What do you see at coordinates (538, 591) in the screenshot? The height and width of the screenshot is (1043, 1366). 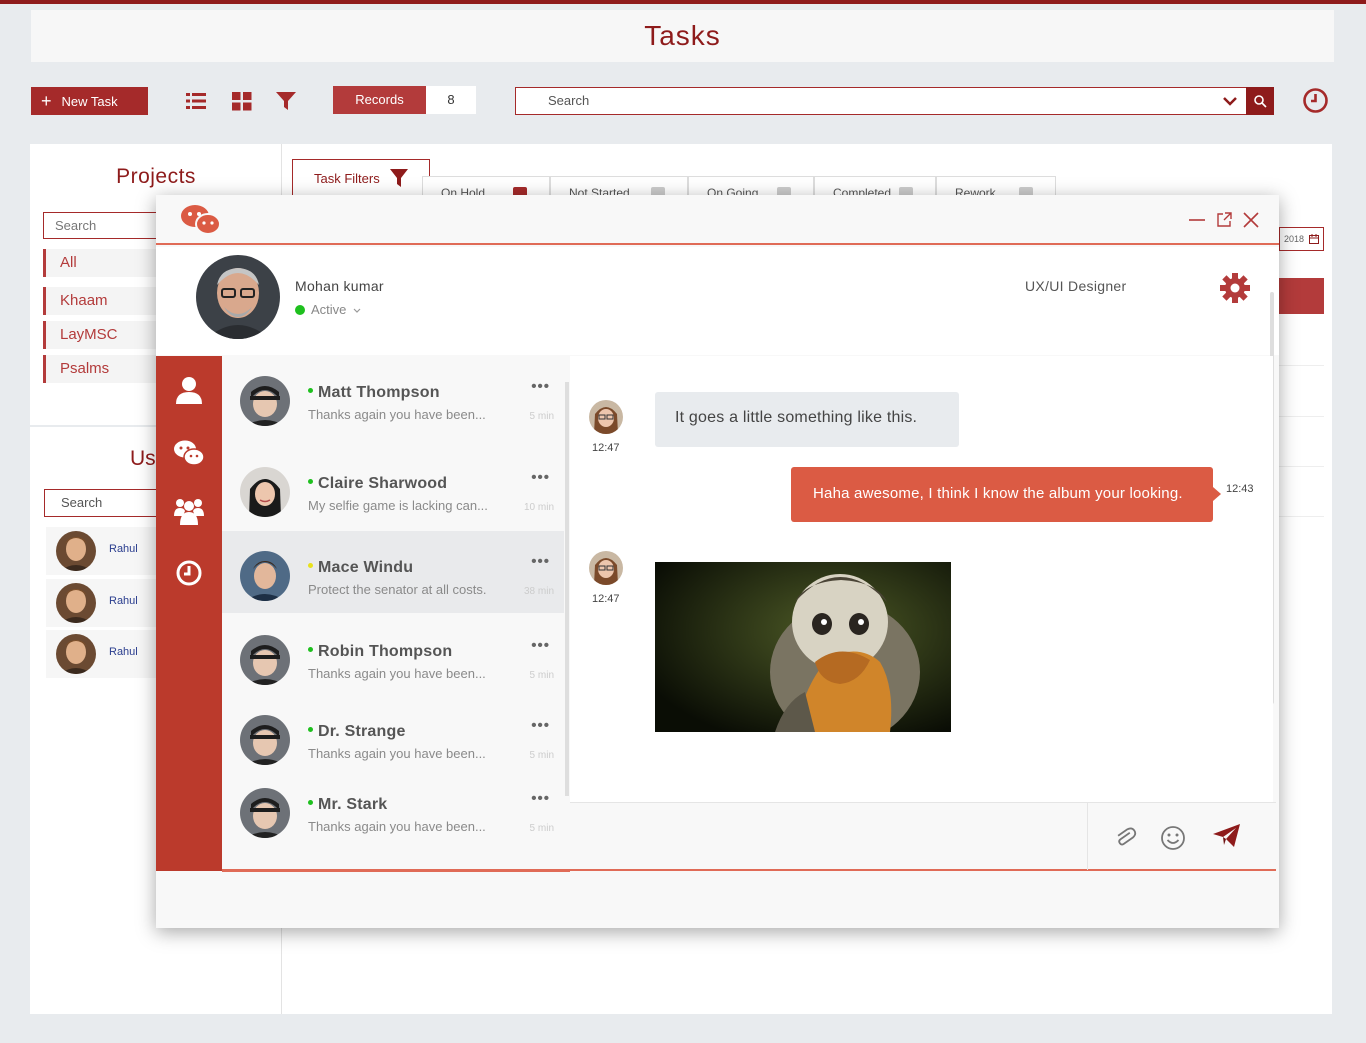 I see `message-time: 38 min` at bounding box center [538, 591].